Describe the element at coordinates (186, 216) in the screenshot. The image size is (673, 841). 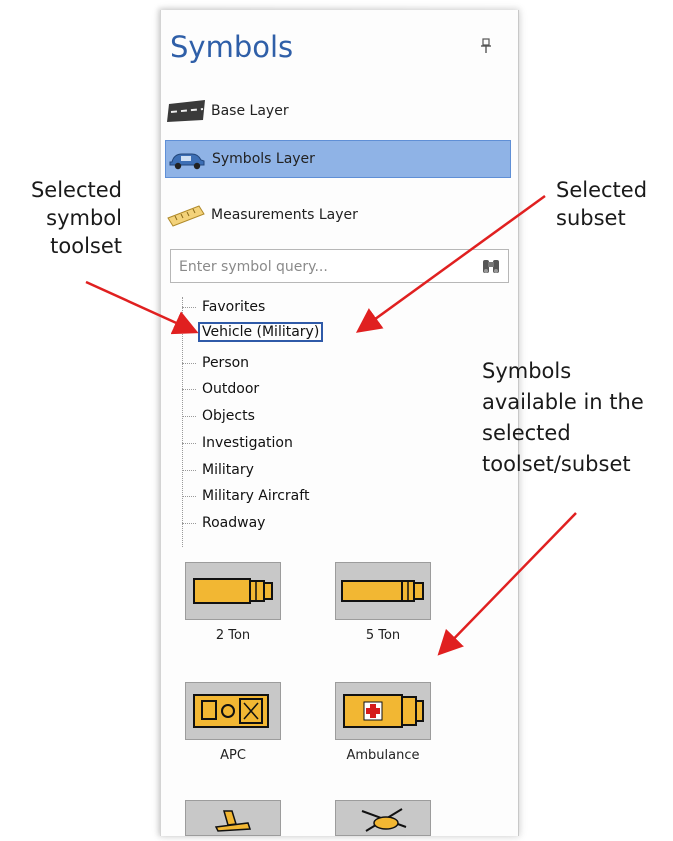
I see `ruler-icon` at that location.